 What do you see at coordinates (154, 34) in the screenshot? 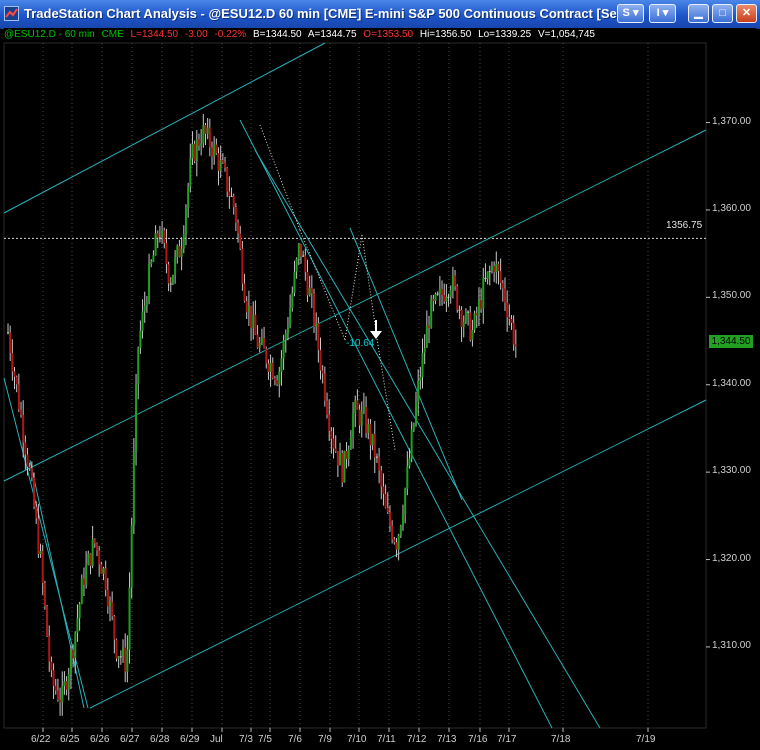
I see `last-price: L=1344.50` at bounding box center [154, 34].